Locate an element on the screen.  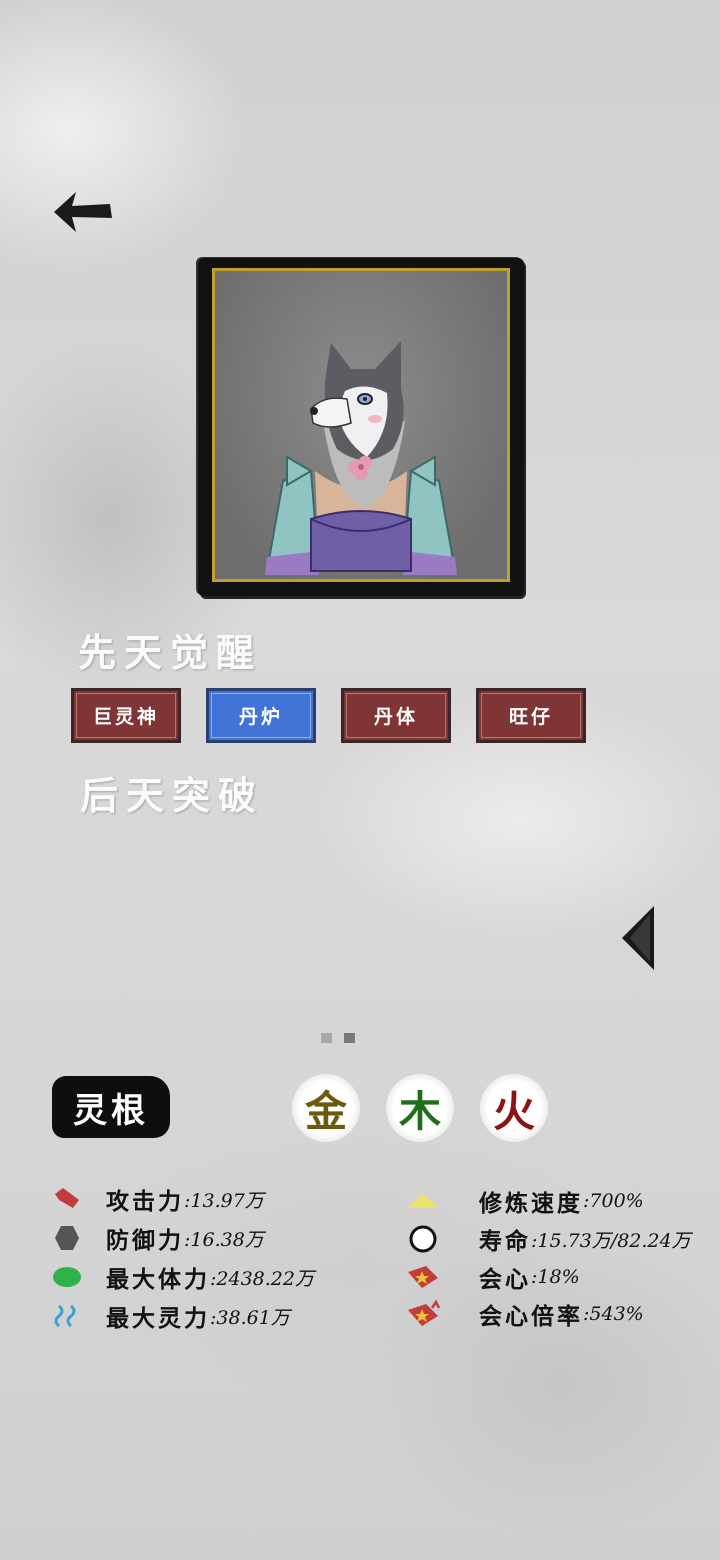
element-metal-char: 金 is located at coordinates (325, 1111).